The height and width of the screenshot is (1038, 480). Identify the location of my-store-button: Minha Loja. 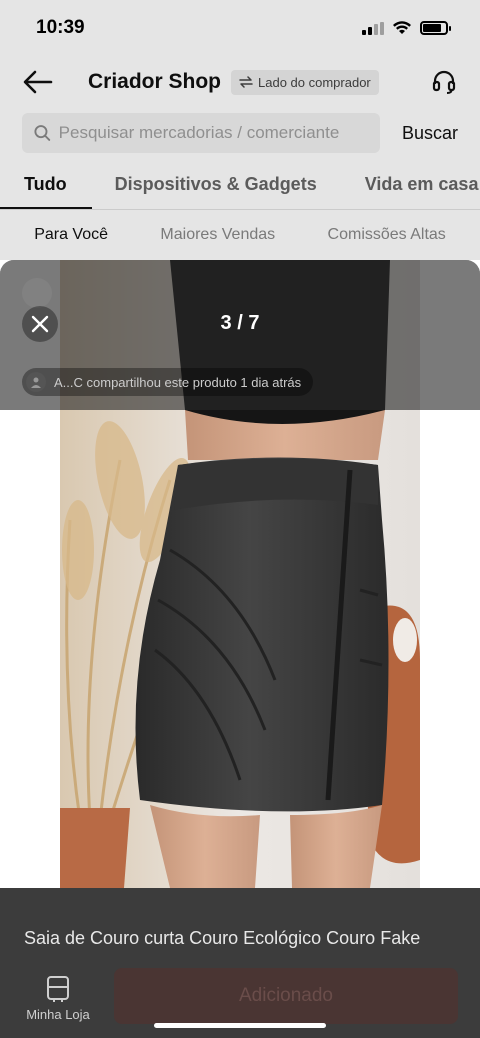
(58, 998).